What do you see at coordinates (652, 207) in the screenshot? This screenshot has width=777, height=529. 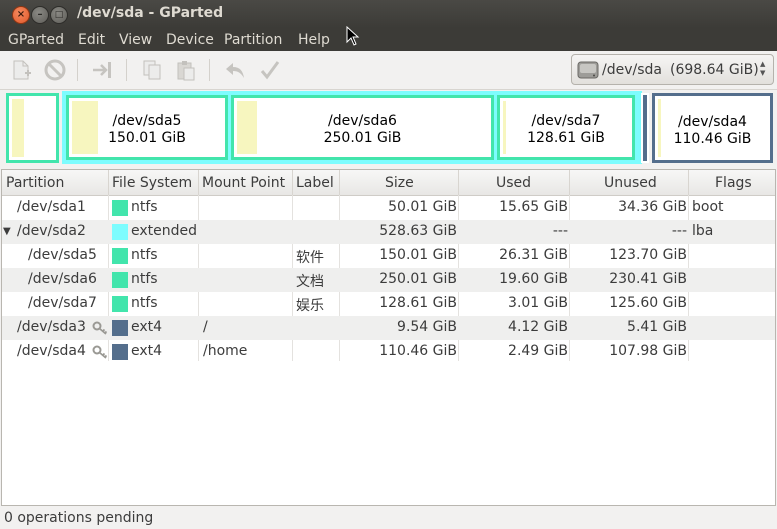 I see `cell-unused: 34.36 GiB` at bounding box center [652, 207].